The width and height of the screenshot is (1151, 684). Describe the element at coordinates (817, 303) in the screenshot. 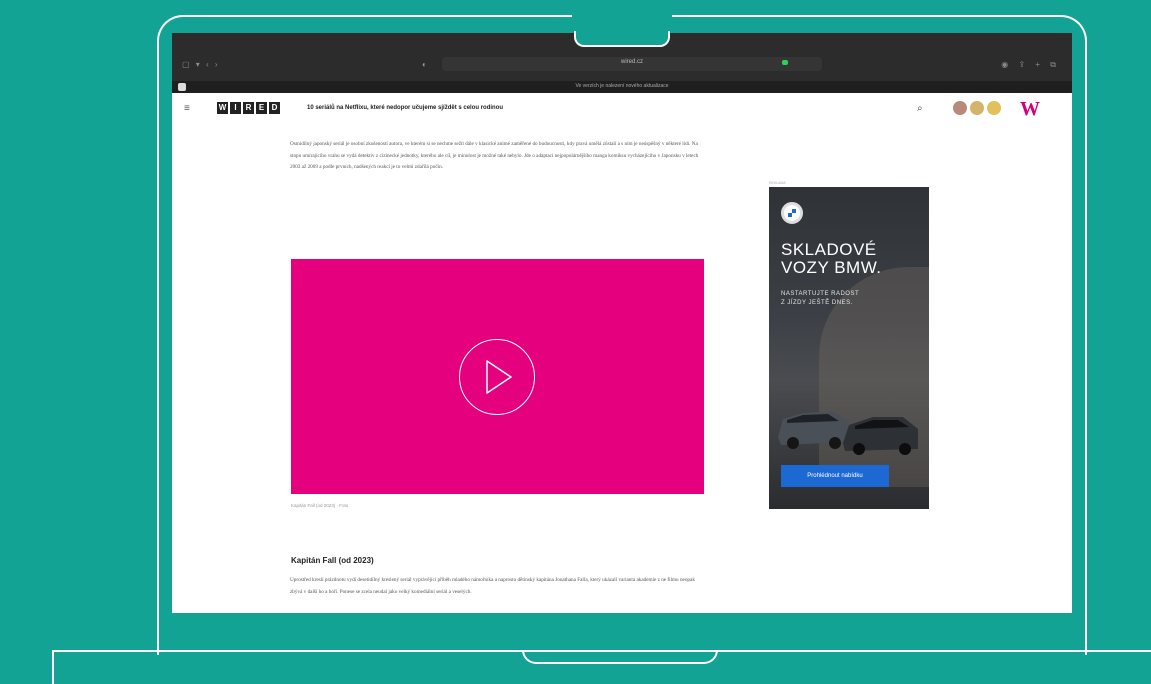

I see `ad-subtitle-line: Z JÍZDY JEŠTĚ DNES.` at that location.